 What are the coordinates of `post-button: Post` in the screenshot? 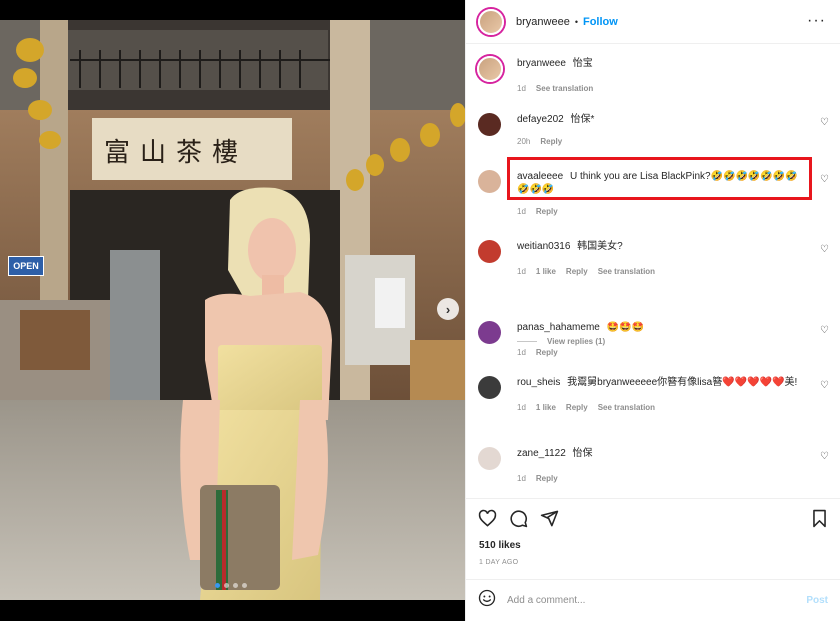 It's located at (817, 600).